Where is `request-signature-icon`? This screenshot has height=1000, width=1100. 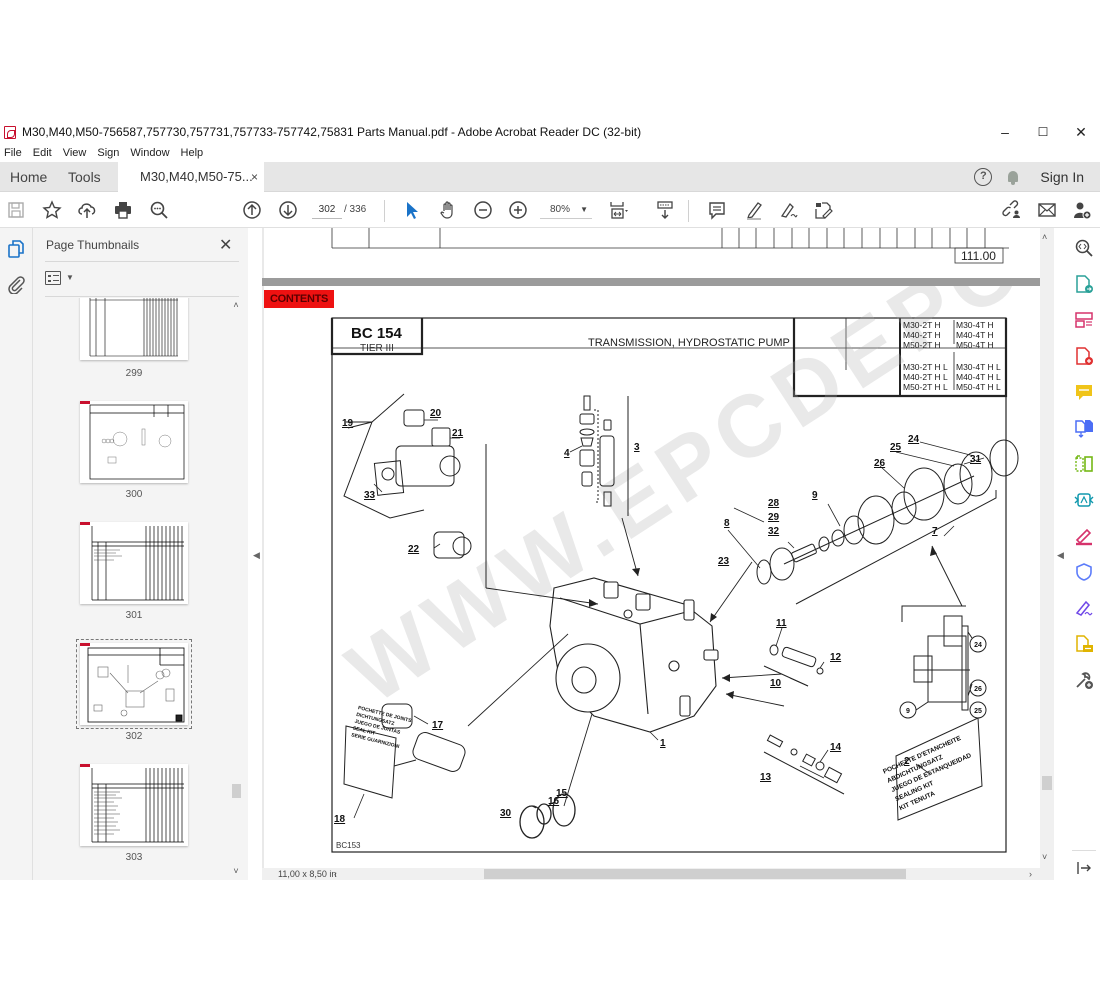
request-signature-icon is located at coordinates (1084, 608).